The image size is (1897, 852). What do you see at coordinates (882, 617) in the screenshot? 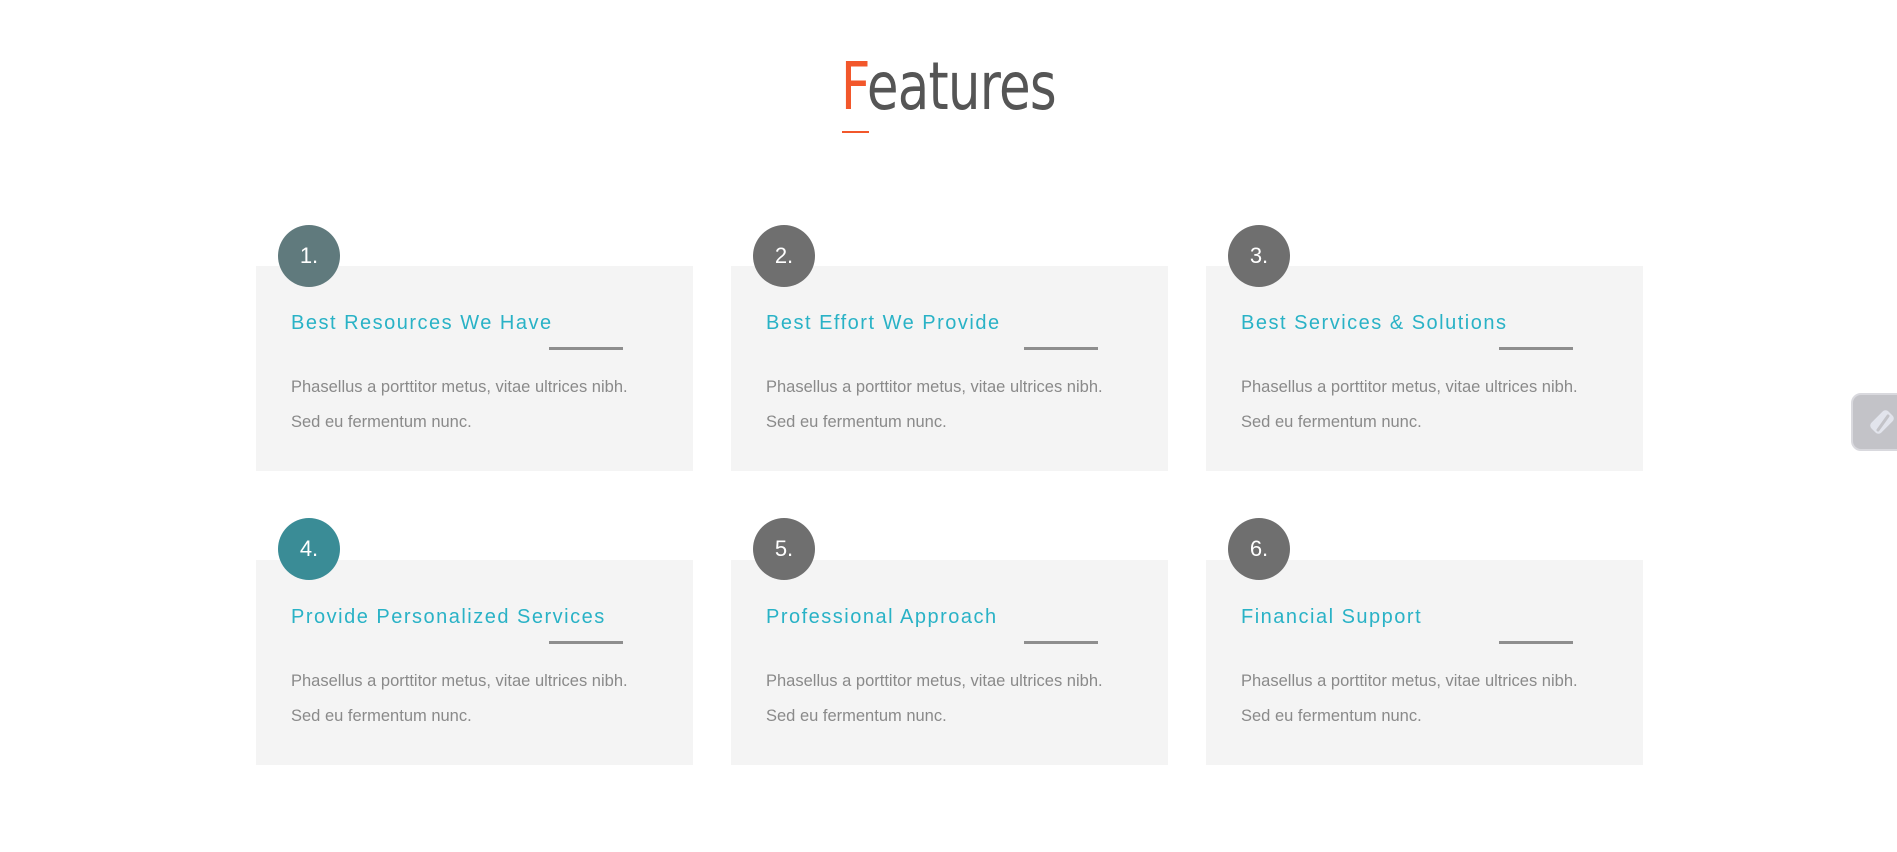
I see `feature-card-title: Professional Approach` at bounding box center [882, 617].